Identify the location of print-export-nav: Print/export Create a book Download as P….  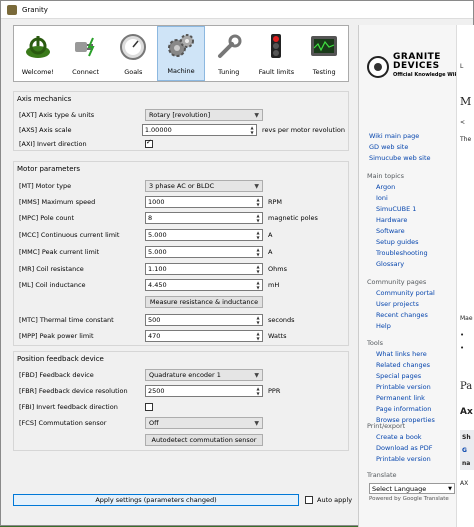
(400, 443).